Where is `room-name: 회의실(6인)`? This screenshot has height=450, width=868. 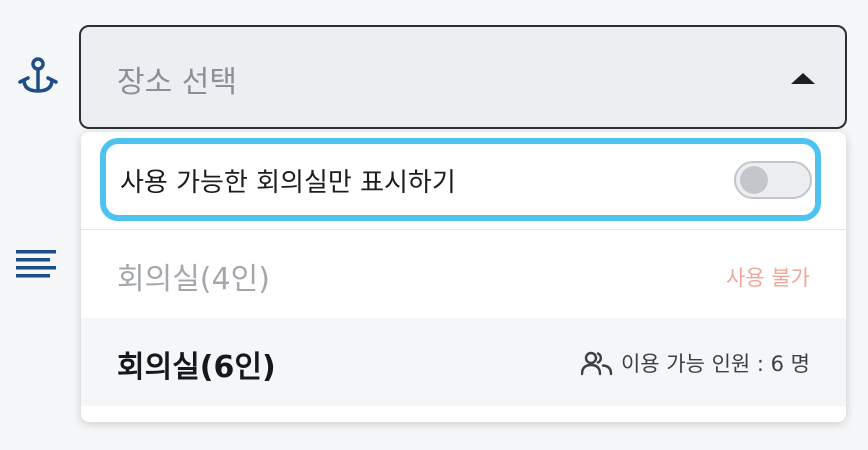 room-name: 회의실(6인) is located at coordinates (196, 367).